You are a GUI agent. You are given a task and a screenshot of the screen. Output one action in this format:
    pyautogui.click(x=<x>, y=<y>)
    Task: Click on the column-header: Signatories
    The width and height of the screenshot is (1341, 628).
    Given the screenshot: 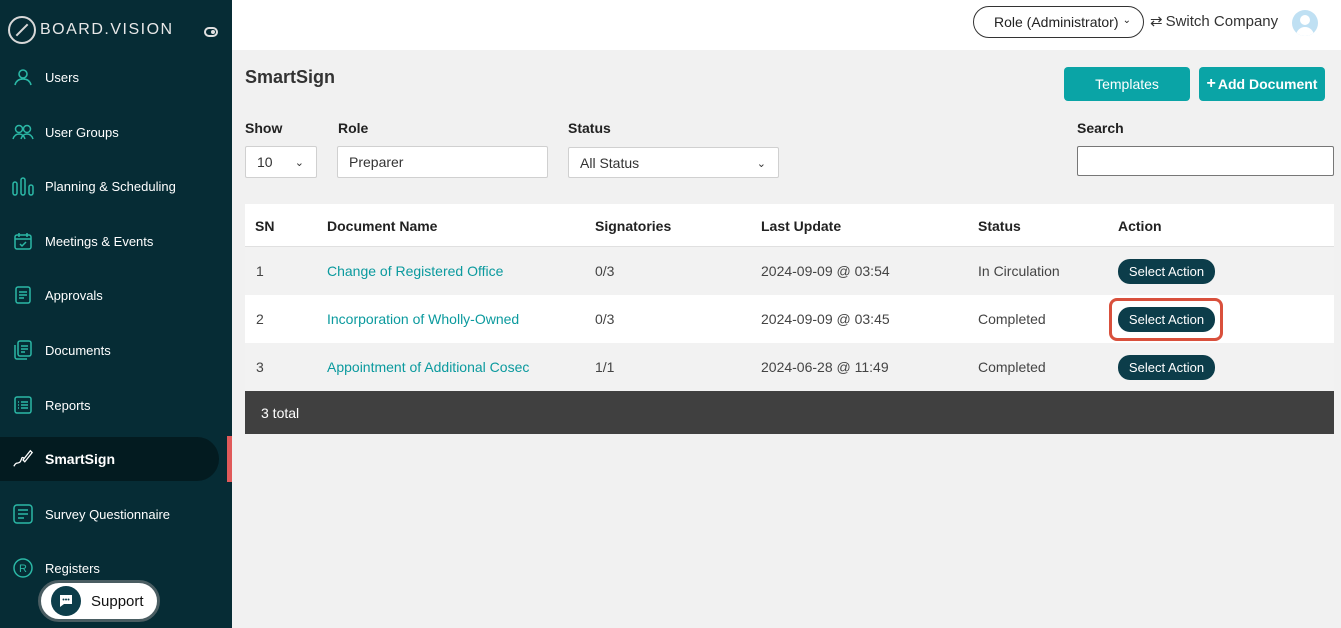 What is the action you would take?
    pyautogui.click(x=633, y=225)
    